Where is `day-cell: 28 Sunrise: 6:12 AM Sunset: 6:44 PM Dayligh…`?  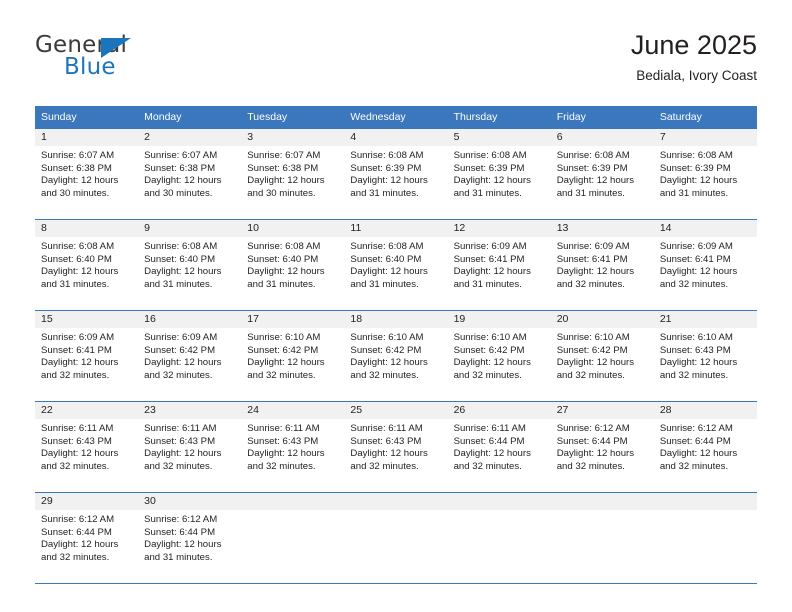
day-cell: 28 Sunrise: 6:12 AM Sunset: 6:44 PM Dayligh… is located at coordinates (705, 447).